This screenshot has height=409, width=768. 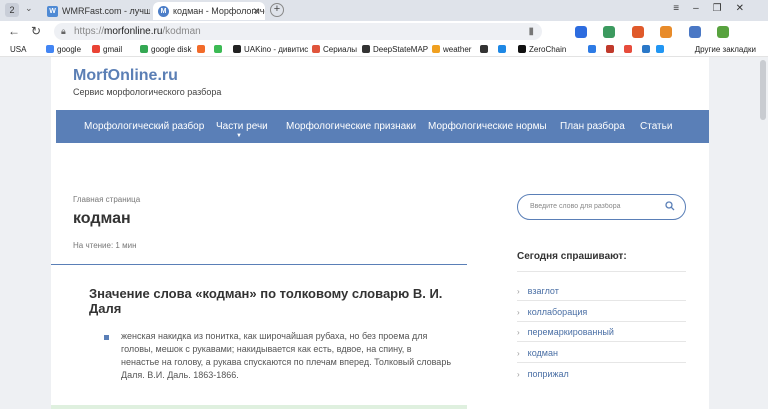 What do you see at coordinates (552, 312) in the screenshot?
I see `sidebar-word-link: › коллаборация` at bounding box center [552, 312].